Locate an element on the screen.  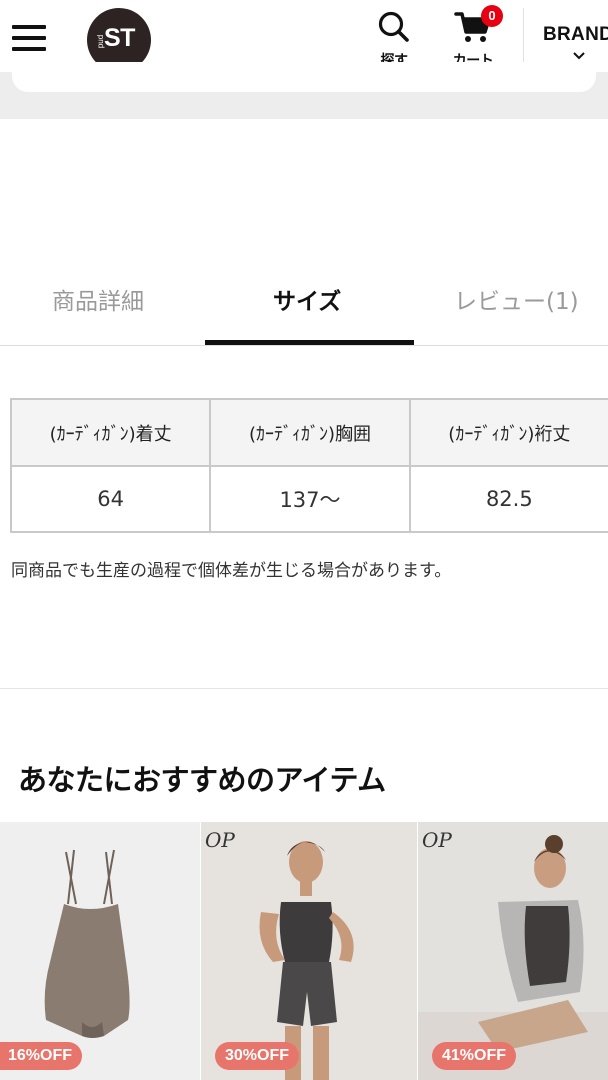
recommend-title: あなたにおすすめのアイテム is located at coordinates (202, 780).